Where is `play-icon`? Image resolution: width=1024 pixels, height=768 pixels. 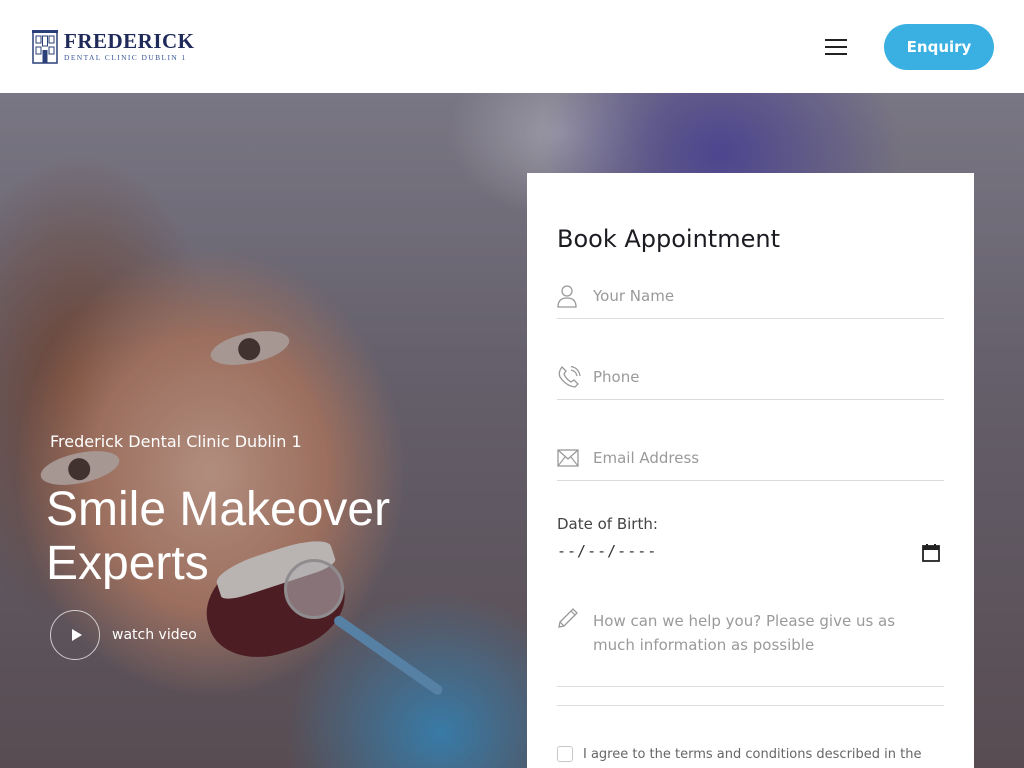
play-icon is located at coordinates (75, 635).